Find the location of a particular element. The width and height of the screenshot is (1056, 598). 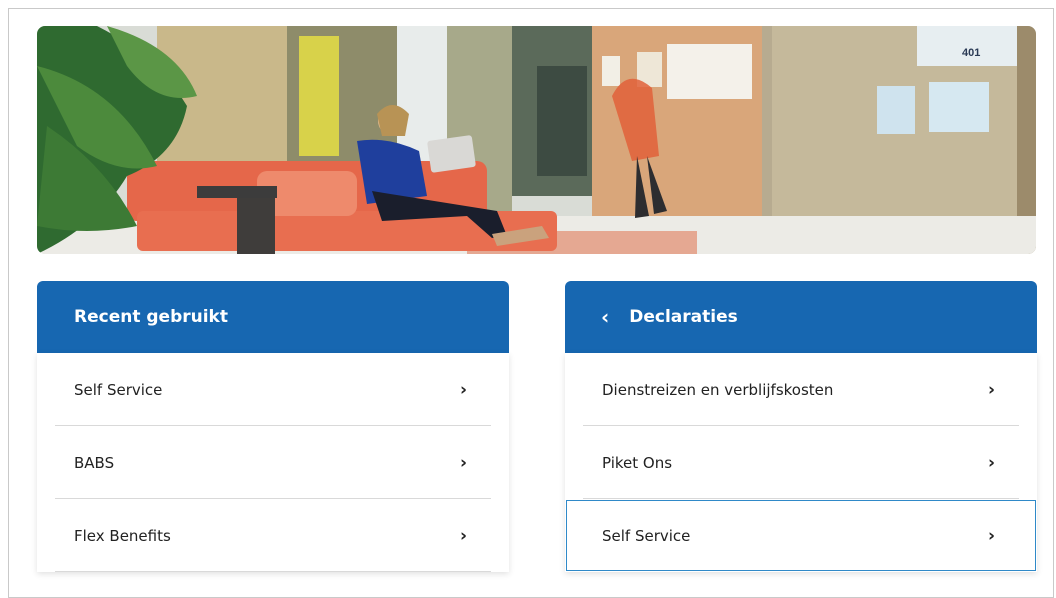

recent-item-self-service: Self Service › is located at coordinates (273, 389).